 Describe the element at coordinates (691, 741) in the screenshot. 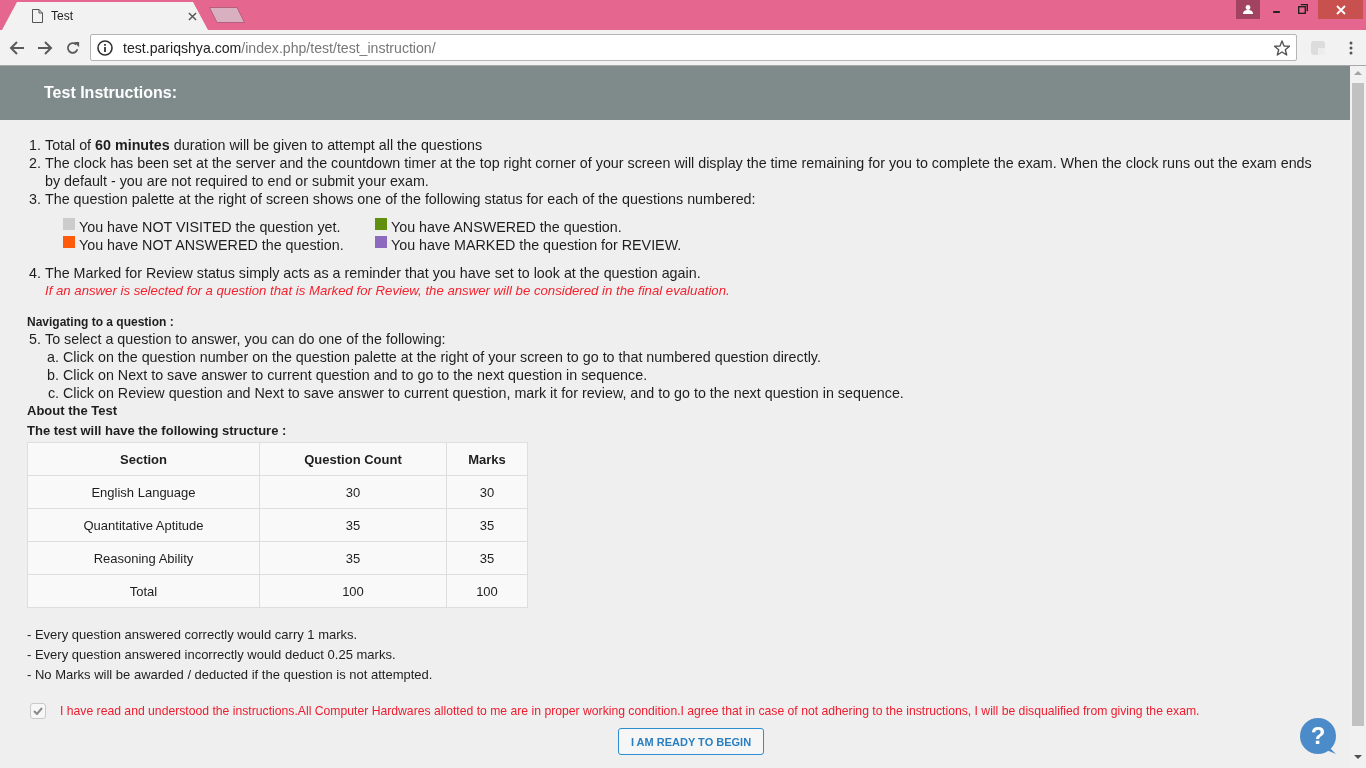

I see `begin-button: I AM READY TO BEGIN` at that location.